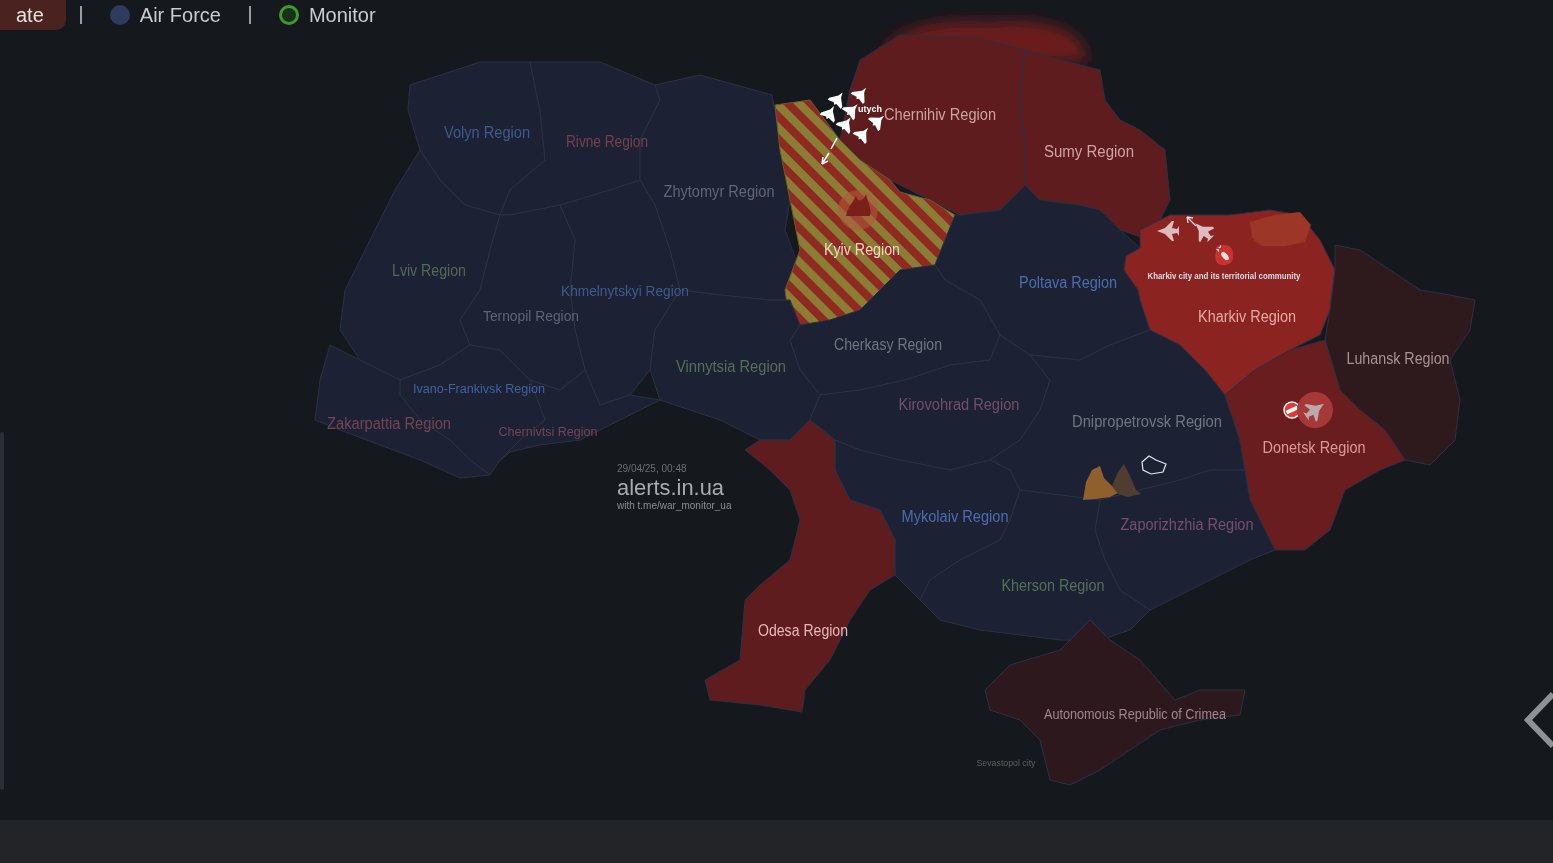 This screenshot has width=1553, height=863. Describe the element at coordinates (535, 316) in the screenshot. I see `region-label: Ternopil Region` at that location.